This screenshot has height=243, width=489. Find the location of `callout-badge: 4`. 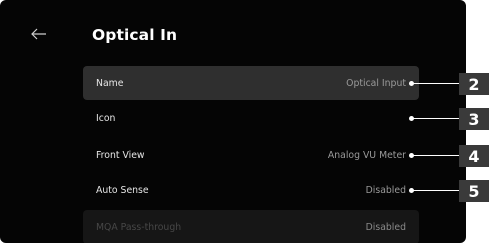

callout-badge: 4 is located at coordinates (474, 156).